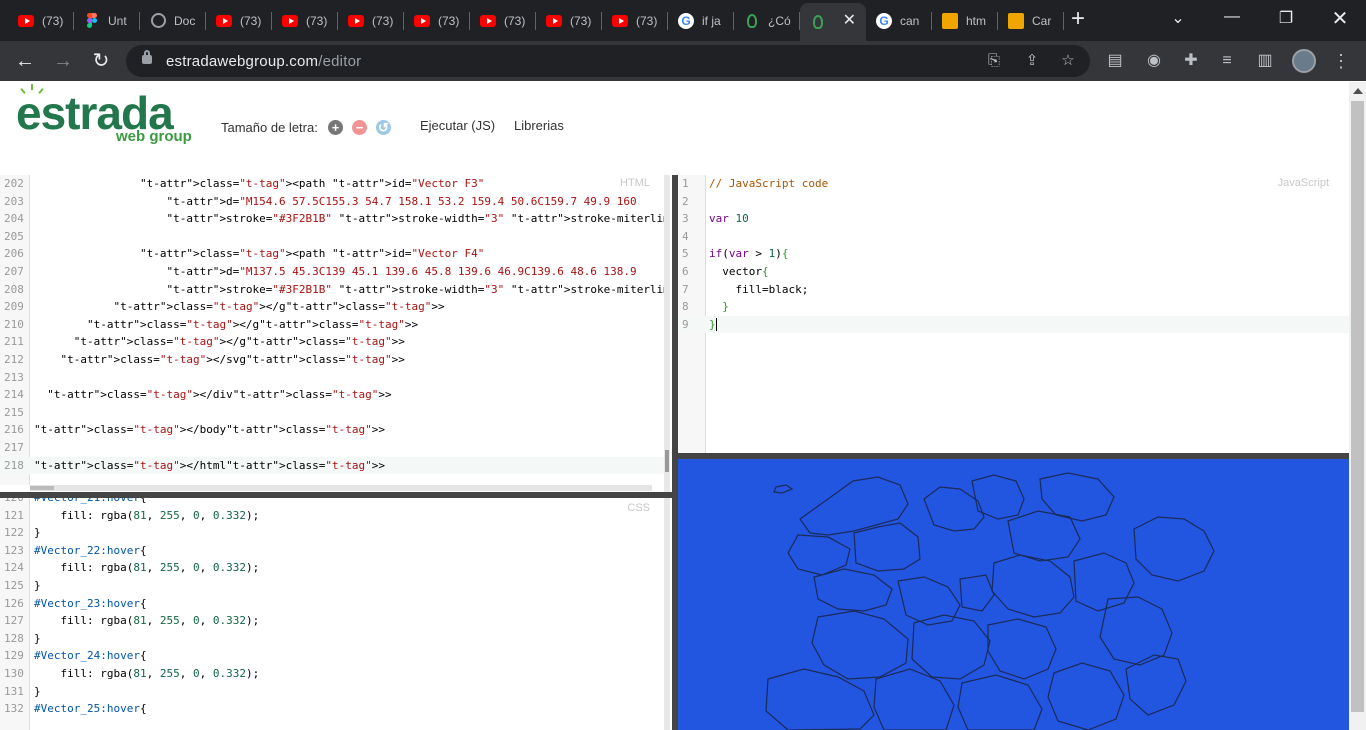 Image resolution: width=1366 pixels, height=730 pixels. Describe the element at coordinates (332, 586) in the screenshot. I see `code-line: 125}` at that location.